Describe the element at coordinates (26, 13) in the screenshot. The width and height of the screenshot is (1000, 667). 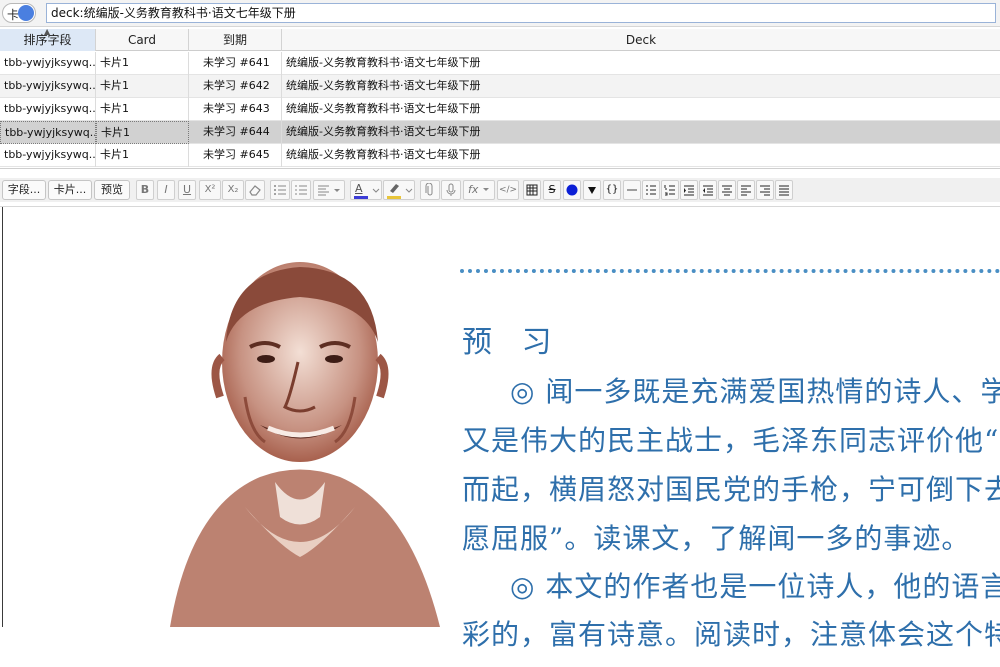
I see `toggle-knob` at that location.